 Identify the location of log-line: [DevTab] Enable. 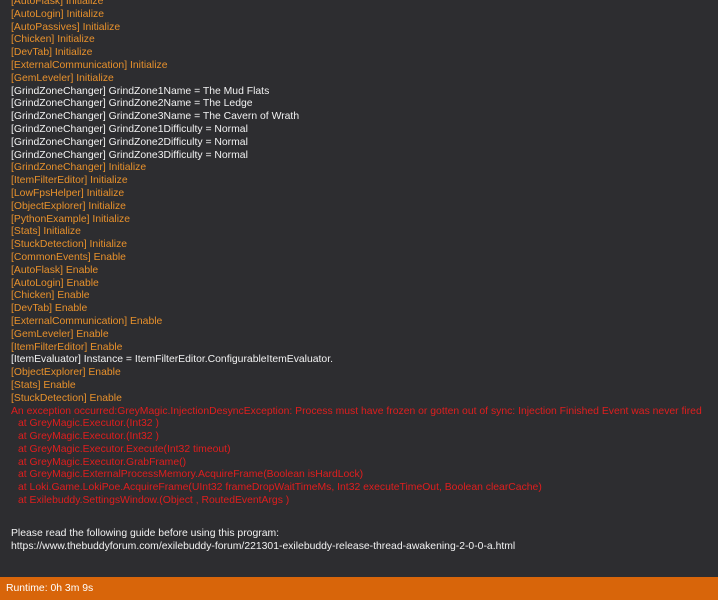
(49, 309).